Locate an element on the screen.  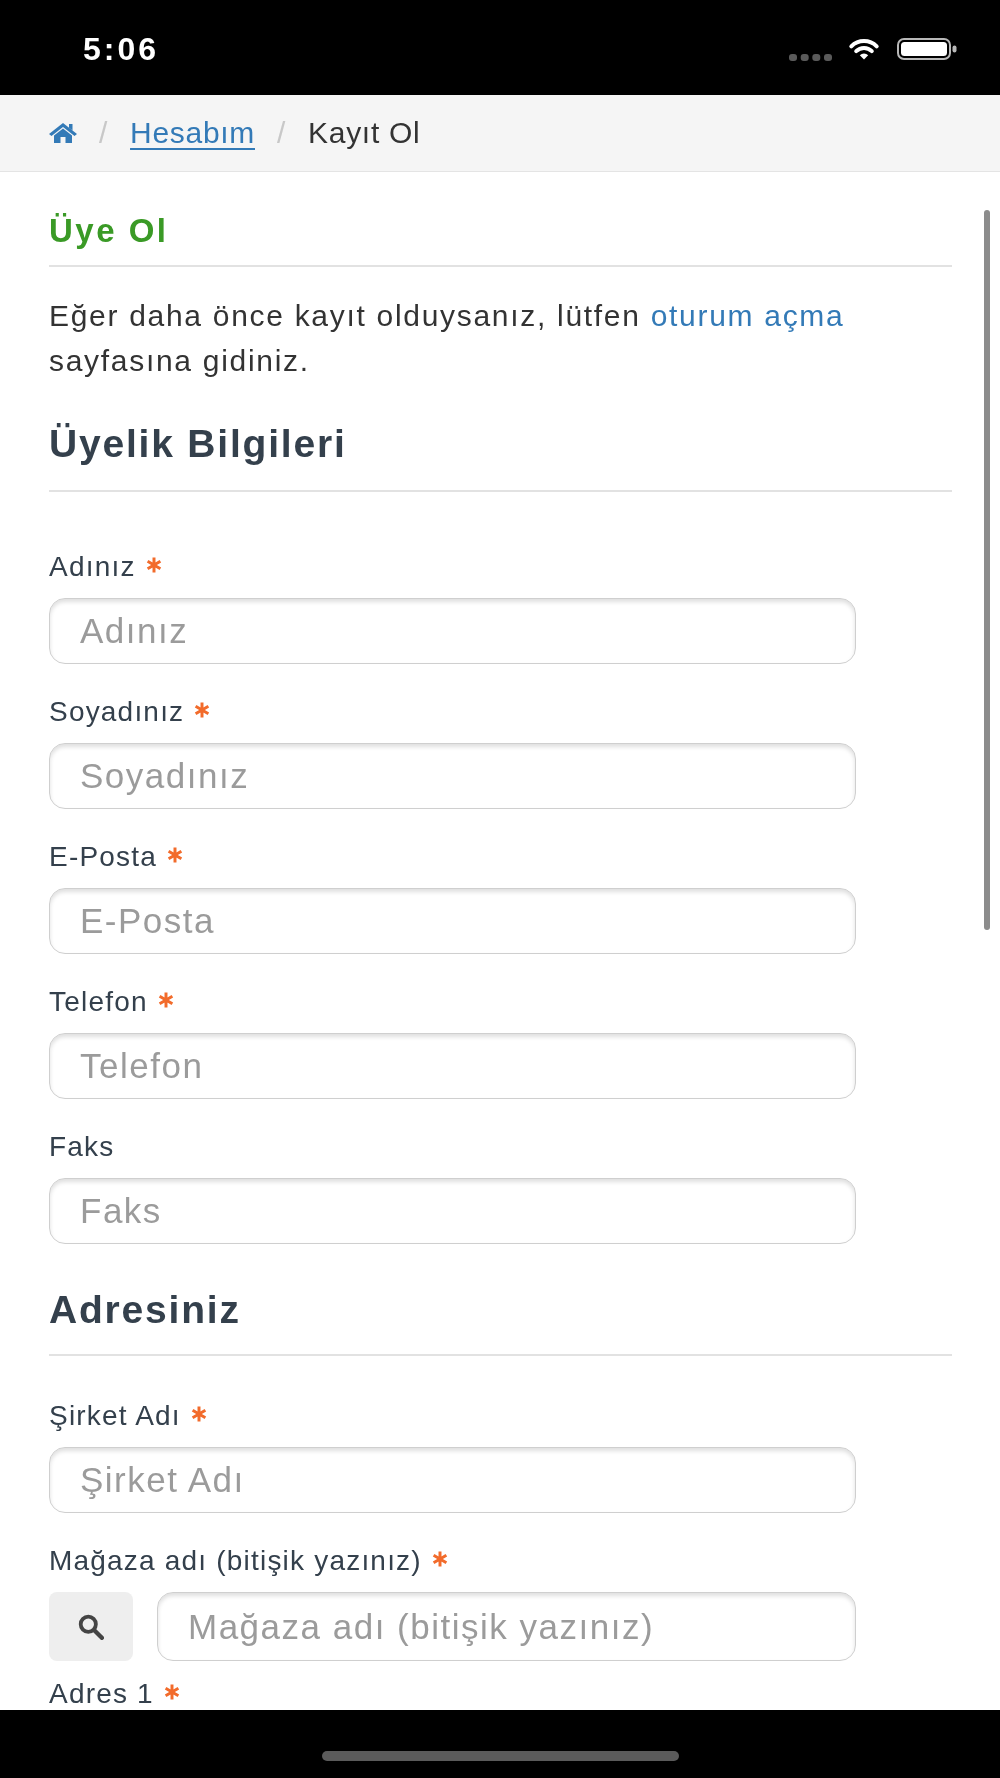
breadcrumb-link: Hesabım is located at coordinates (192, 133).